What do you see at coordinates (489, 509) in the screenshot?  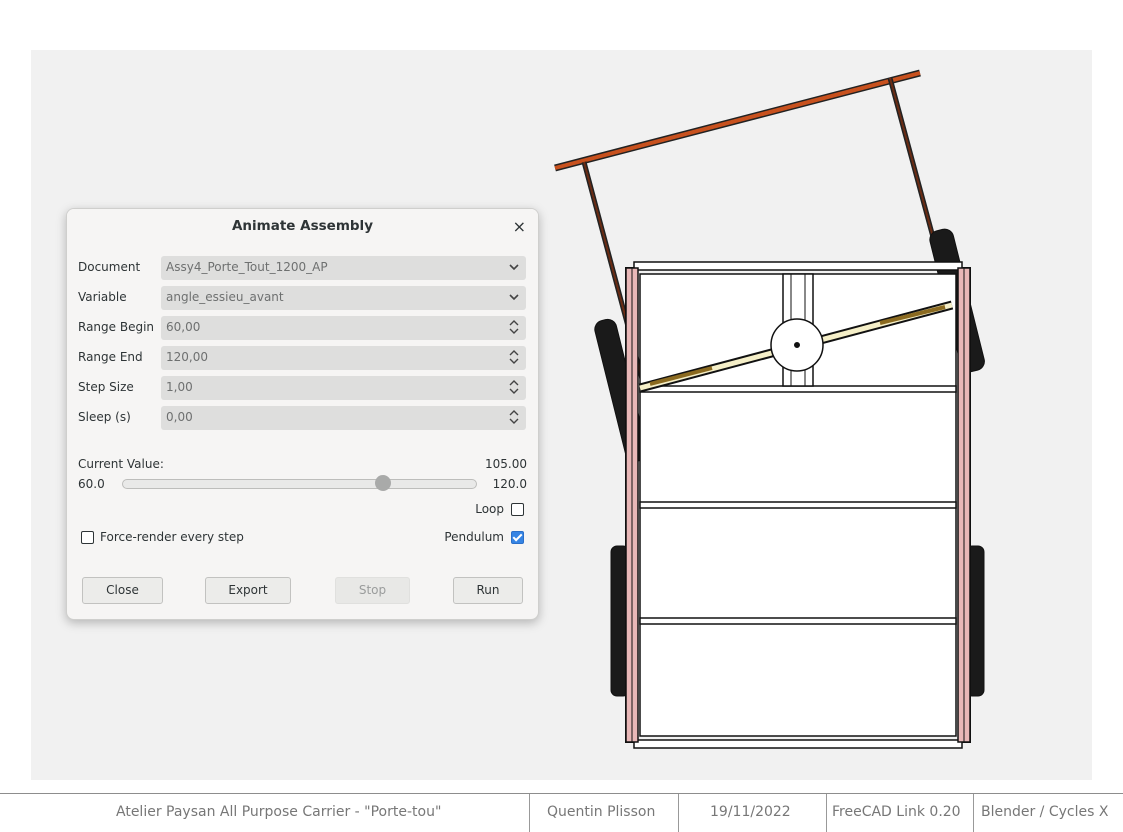 I see `loop-label: Loop` at bounding box center [489, 509].